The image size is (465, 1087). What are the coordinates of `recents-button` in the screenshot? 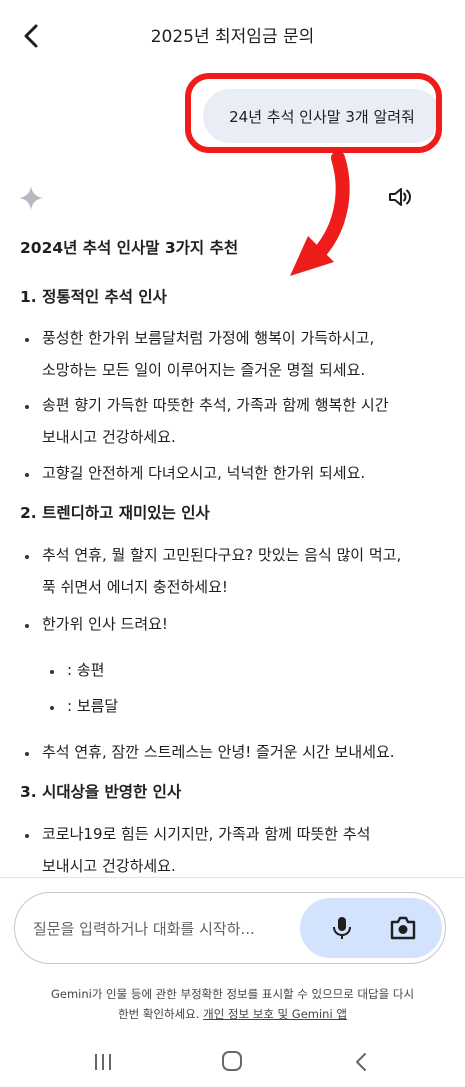 It's located at (103, 1062).